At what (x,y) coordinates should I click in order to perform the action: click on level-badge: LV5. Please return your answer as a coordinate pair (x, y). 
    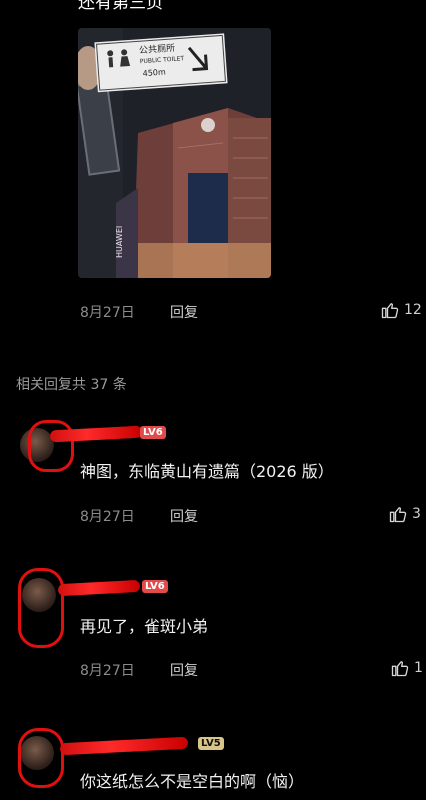
    Looking at the image, I should click on (211, 743).